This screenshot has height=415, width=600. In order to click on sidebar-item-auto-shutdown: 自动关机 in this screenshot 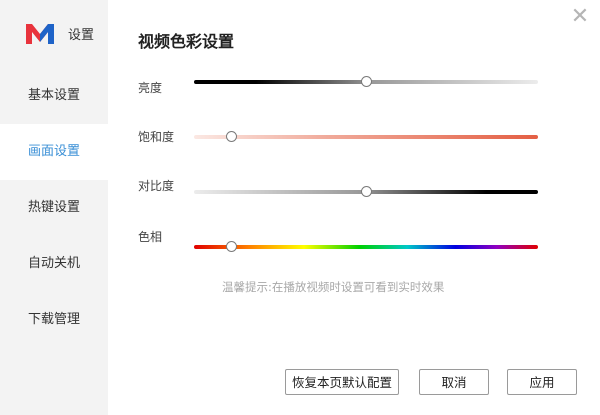, I will do `click(54, 264)`.